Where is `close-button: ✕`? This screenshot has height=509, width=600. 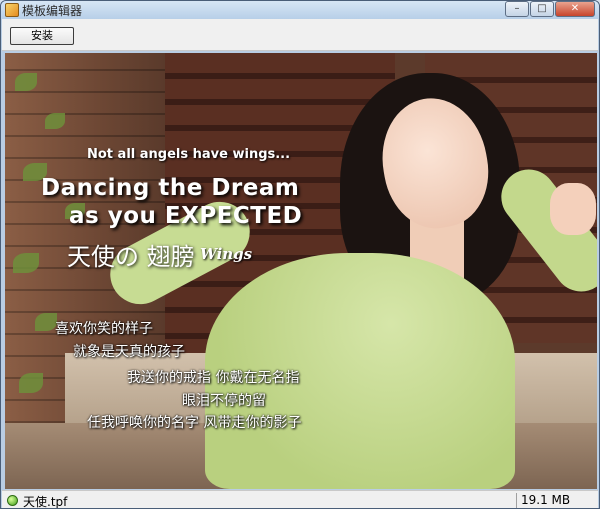
close-button: ✕ is located at coordinates (575, 9).